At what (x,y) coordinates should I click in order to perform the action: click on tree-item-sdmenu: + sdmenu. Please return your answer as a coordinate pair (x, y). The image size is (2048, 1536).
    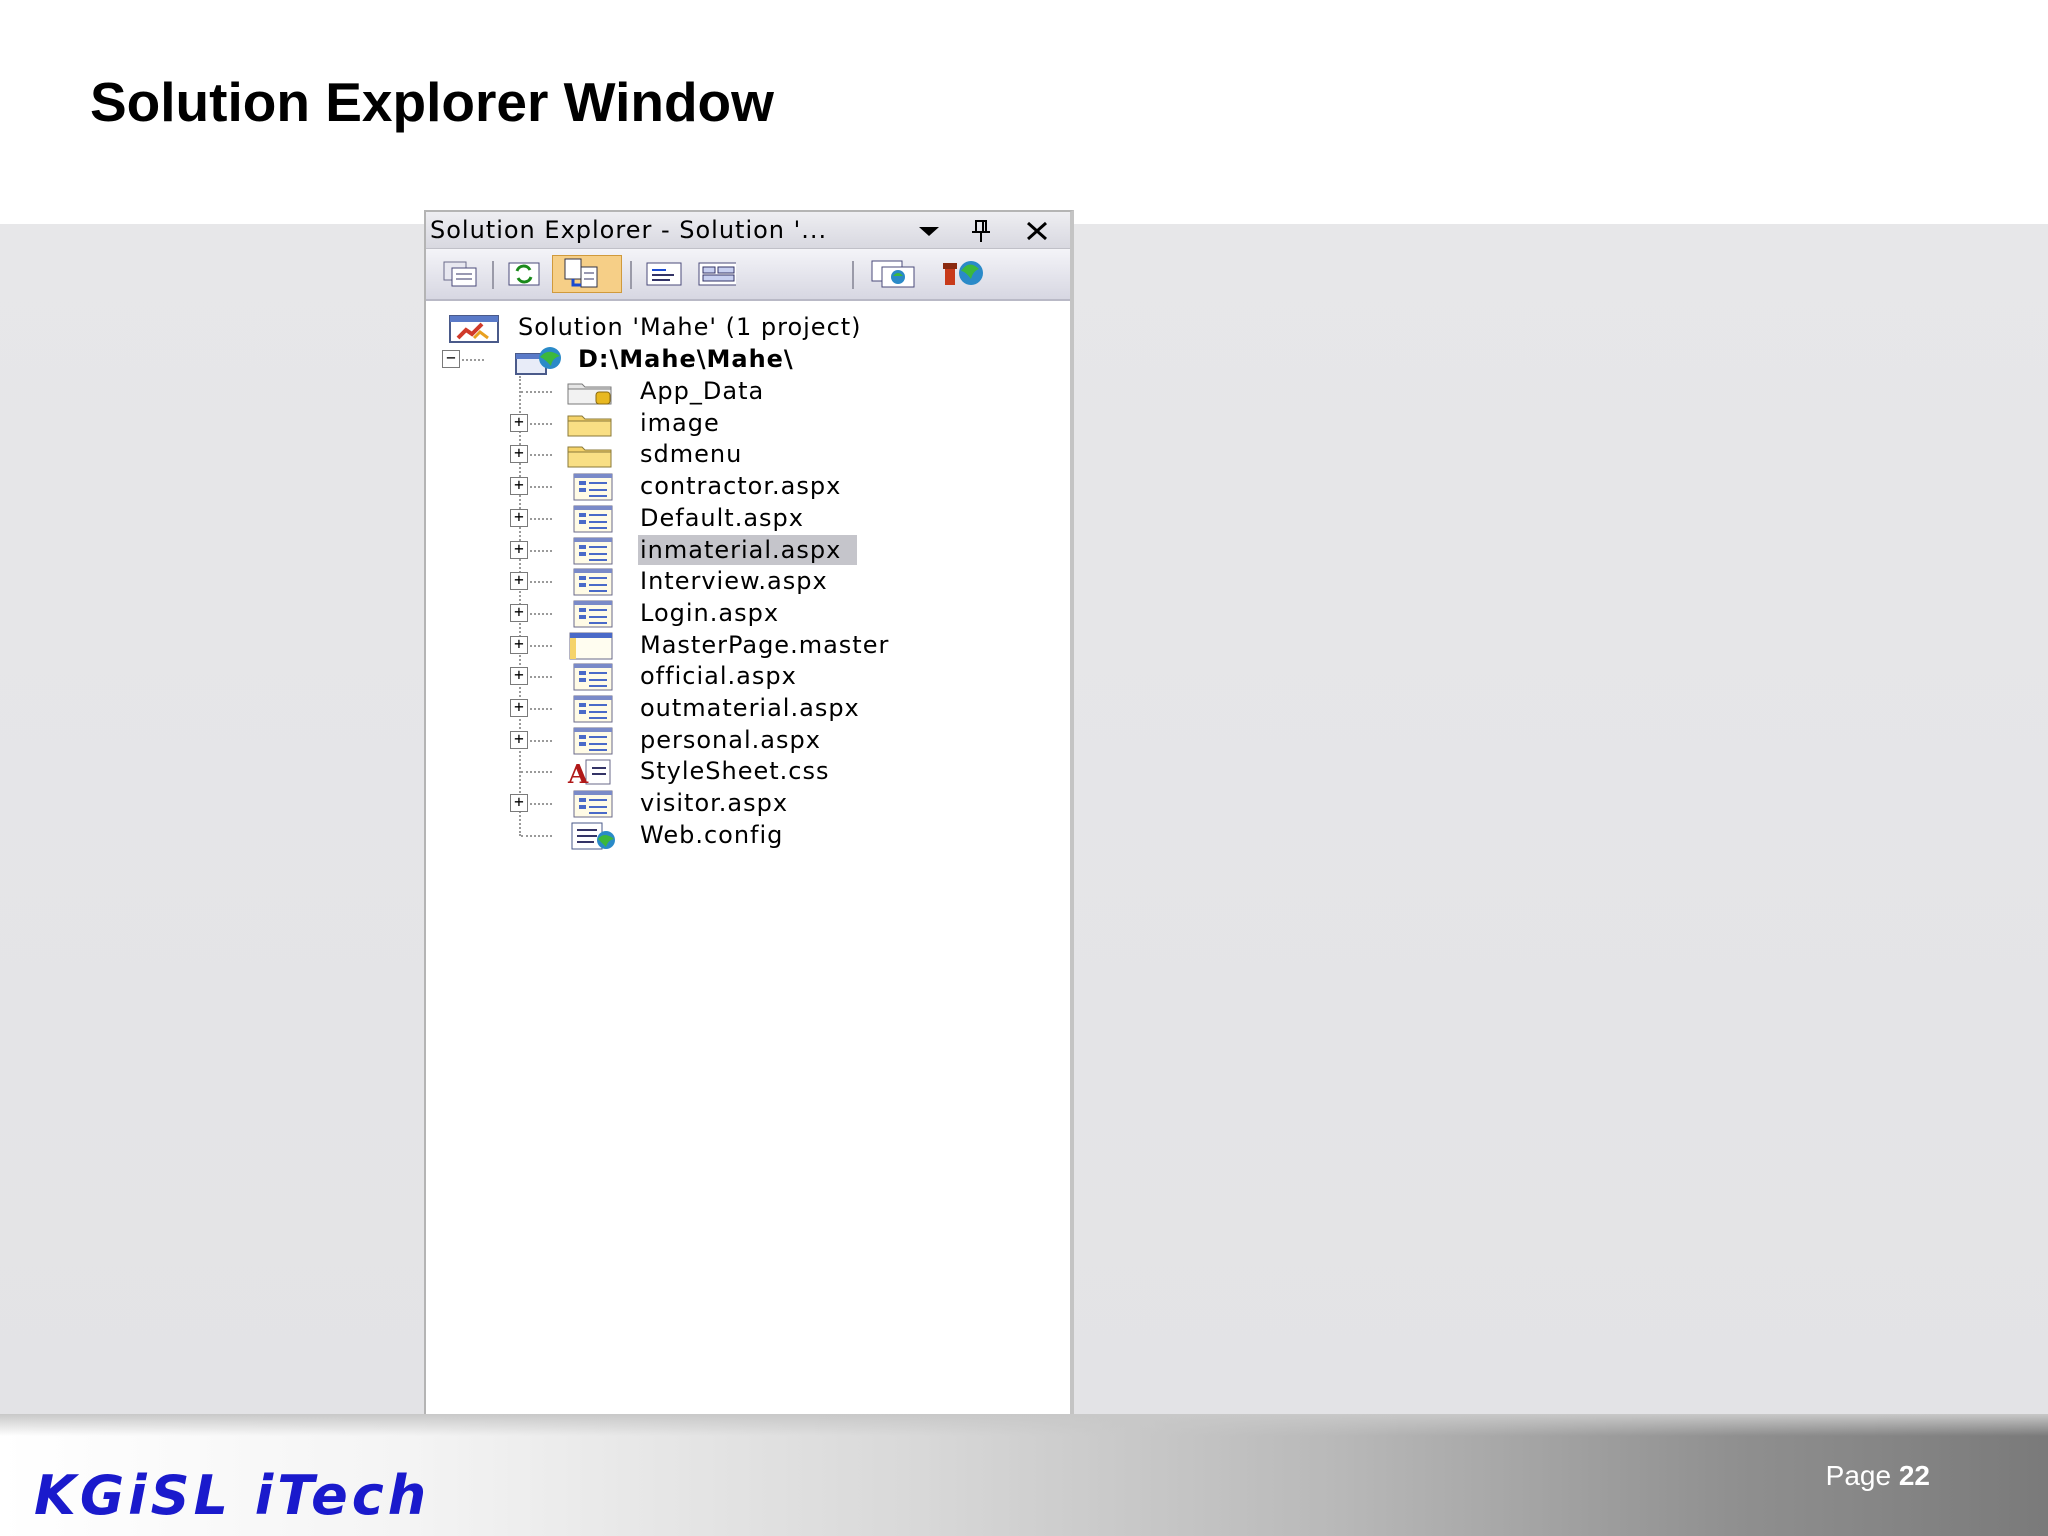
    Looking at the image, I should click on (748, 454).